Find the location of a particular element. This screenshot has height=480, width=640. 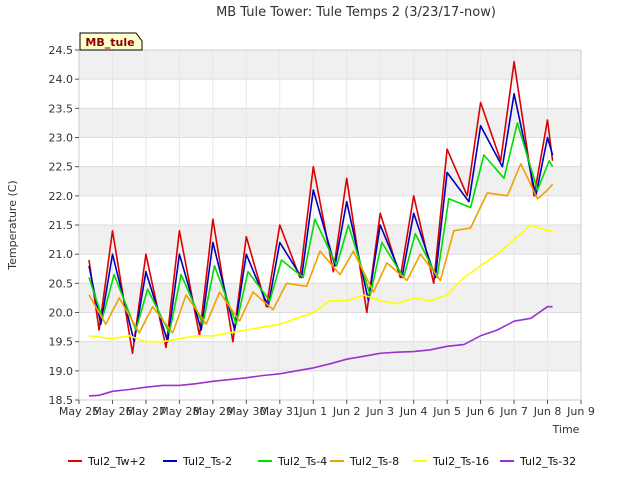

x-tick-label: Jun 4 is located at coordinates (413, 411).